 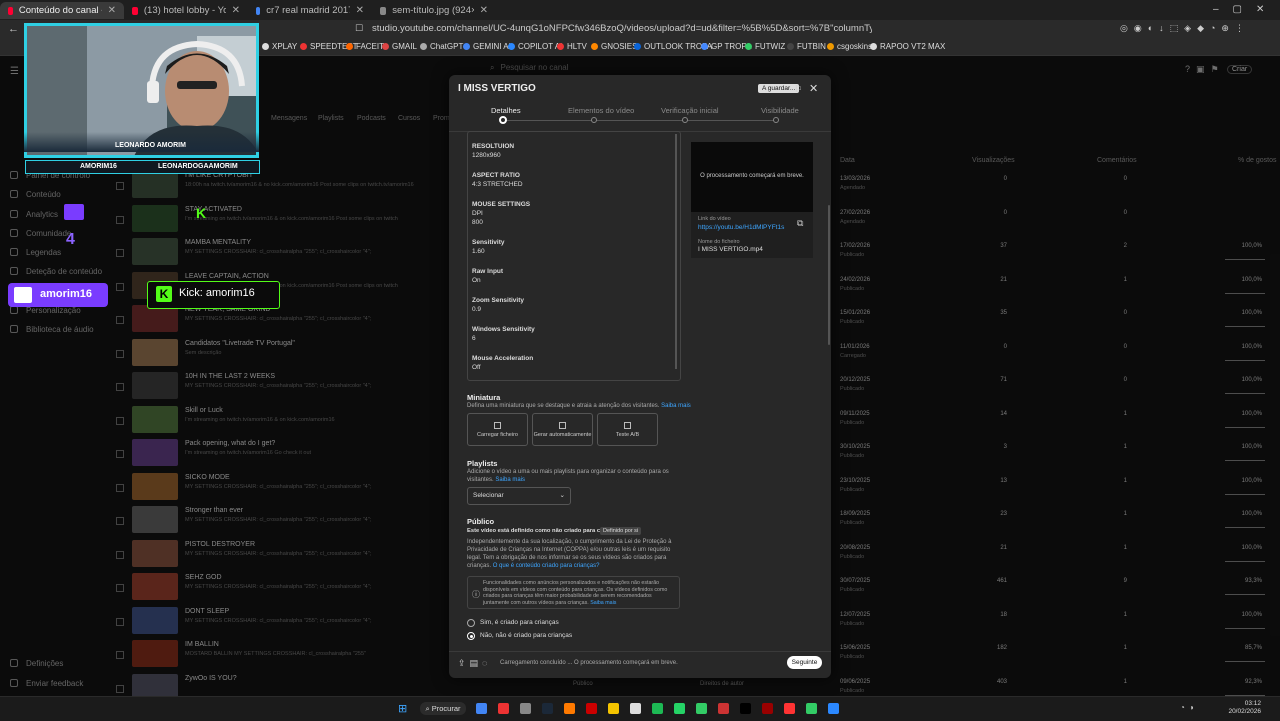 What do you see at coordinates (535, 46) in the screenshot?
I see `bookmark-item: COPILOT AI` at bounding box center [535, 46].